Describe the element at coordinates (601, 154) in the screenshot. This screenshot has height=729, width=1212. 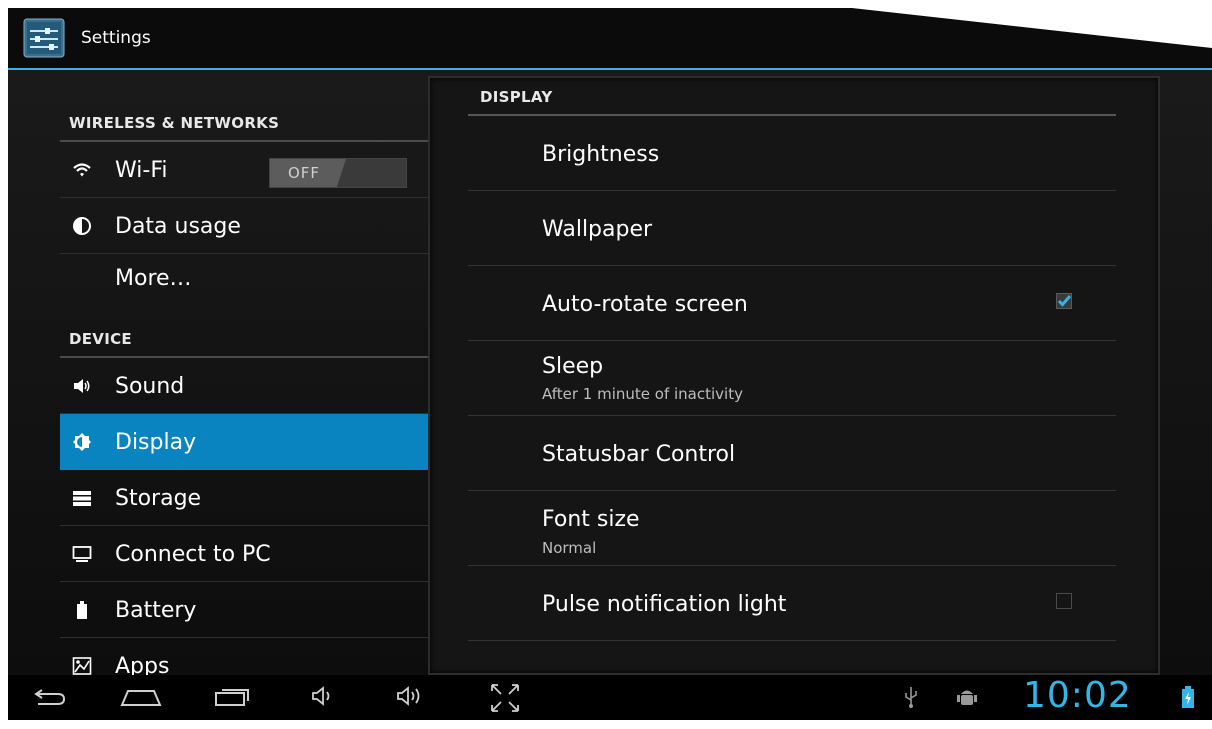
I see `pref-title: Brightness` at that location.